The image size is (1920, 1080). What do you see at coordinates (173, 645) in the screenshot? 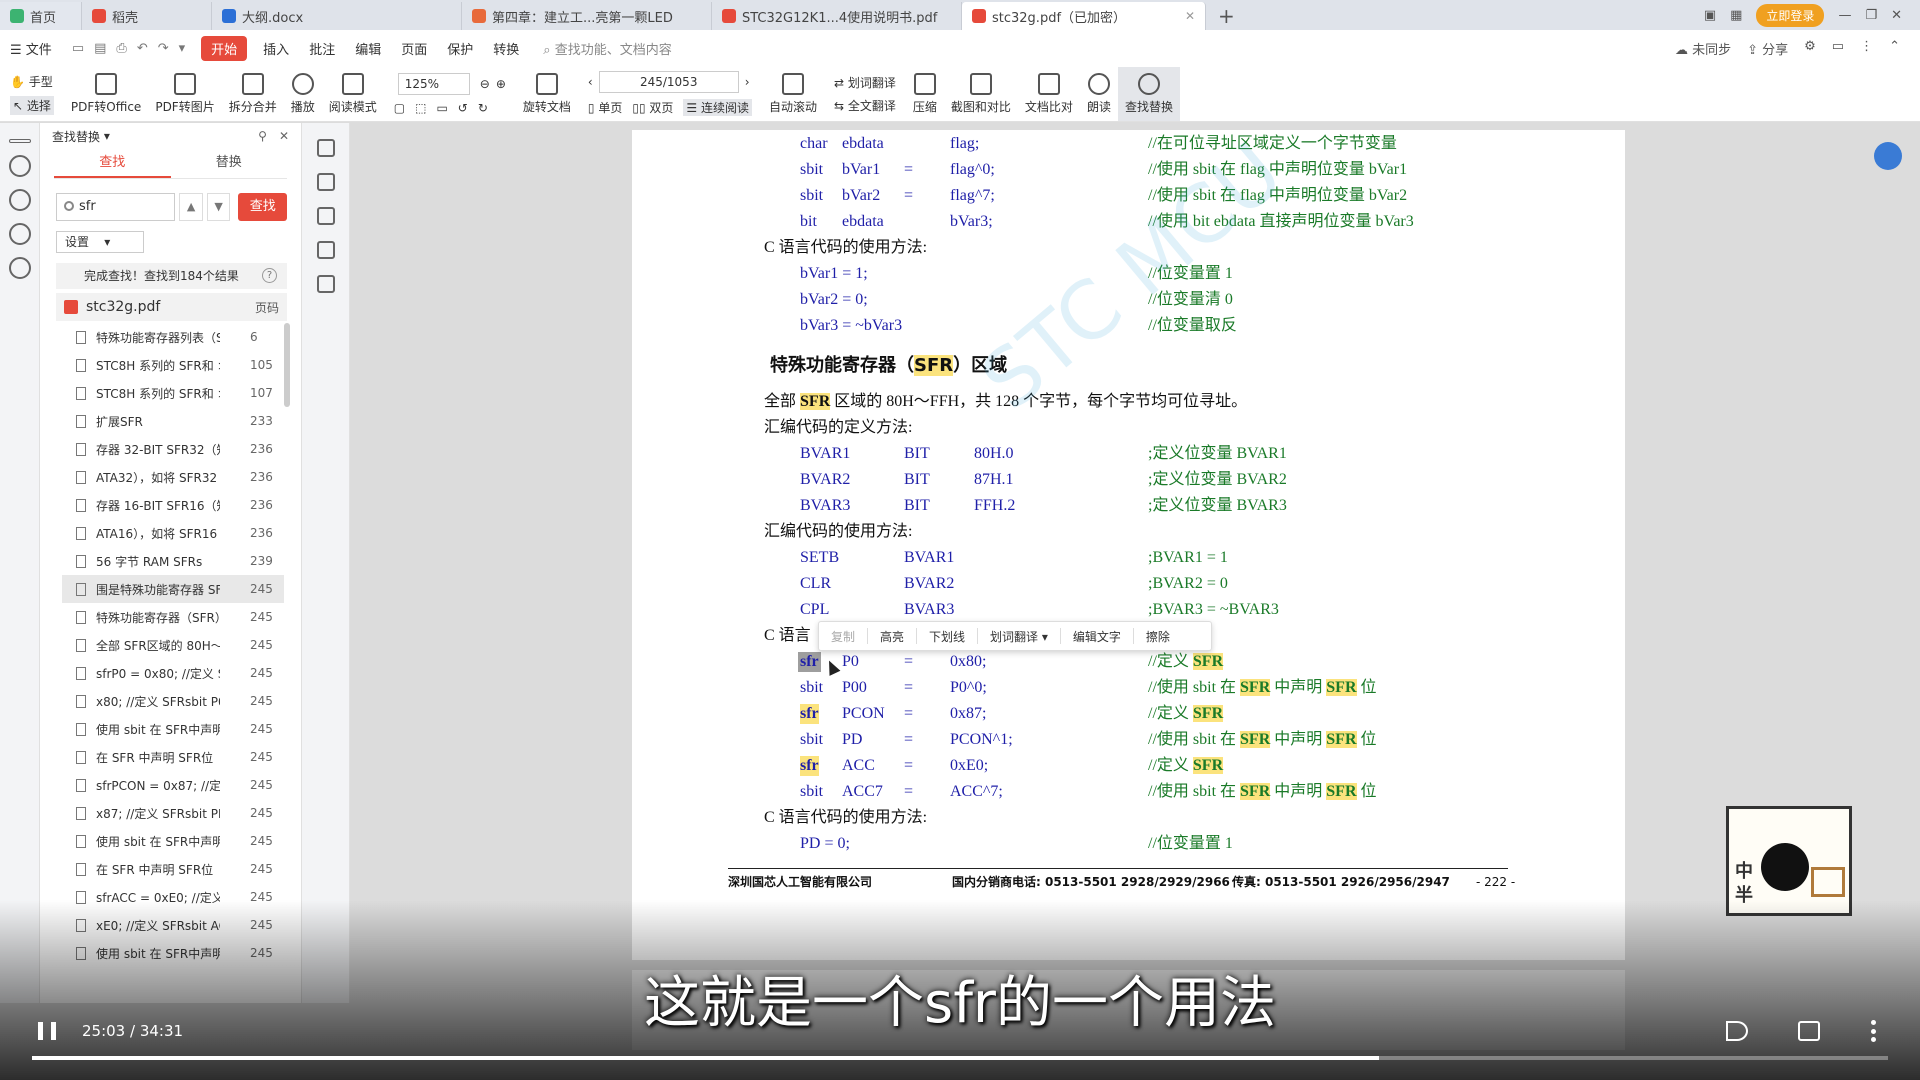
I see `result-item: 全部 SFR区域的 80H～ 245` at bounding box center [173, 645].